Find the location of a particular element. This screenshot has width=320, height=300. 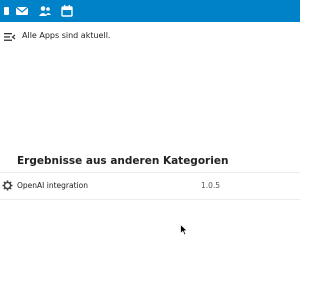

app-version: 1.0.5 is located at coordinates (211, 185).